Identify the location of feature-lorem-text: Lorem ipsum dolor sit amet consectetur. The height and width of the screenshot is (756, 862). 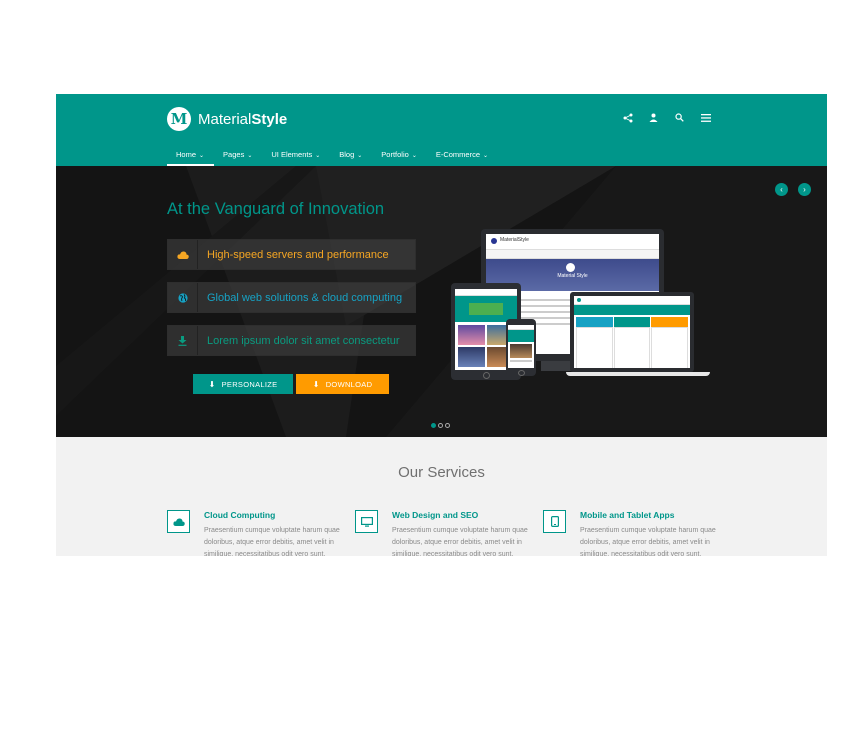
(303, 340).